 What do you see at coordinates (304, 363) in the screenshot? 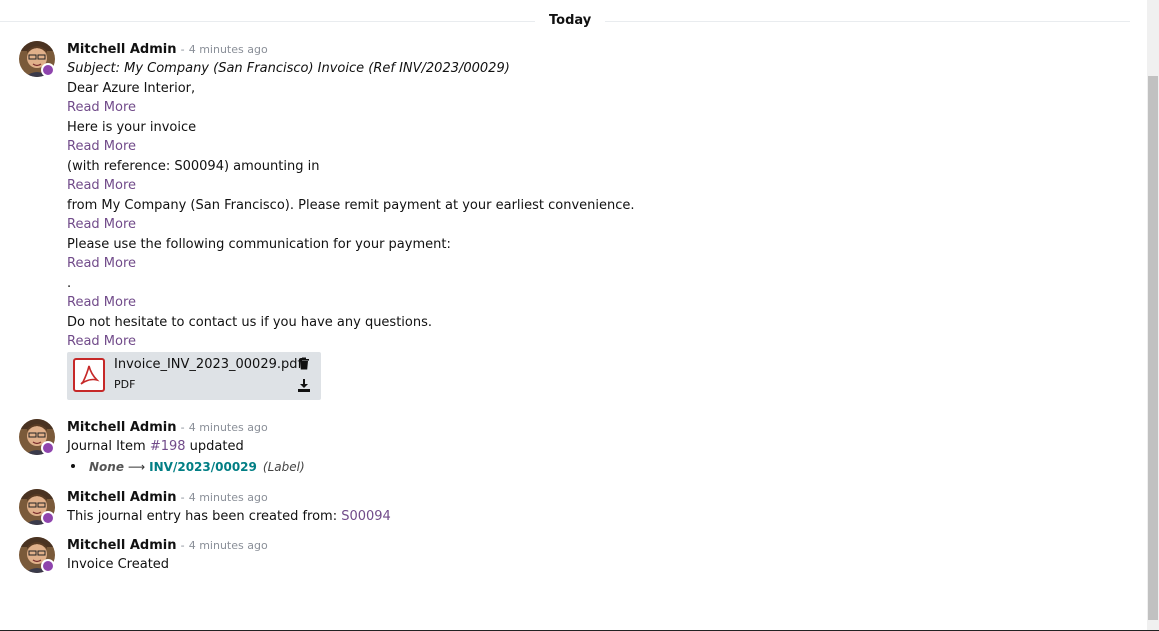
I see `trash-icon` at bounding box center [304, 363].